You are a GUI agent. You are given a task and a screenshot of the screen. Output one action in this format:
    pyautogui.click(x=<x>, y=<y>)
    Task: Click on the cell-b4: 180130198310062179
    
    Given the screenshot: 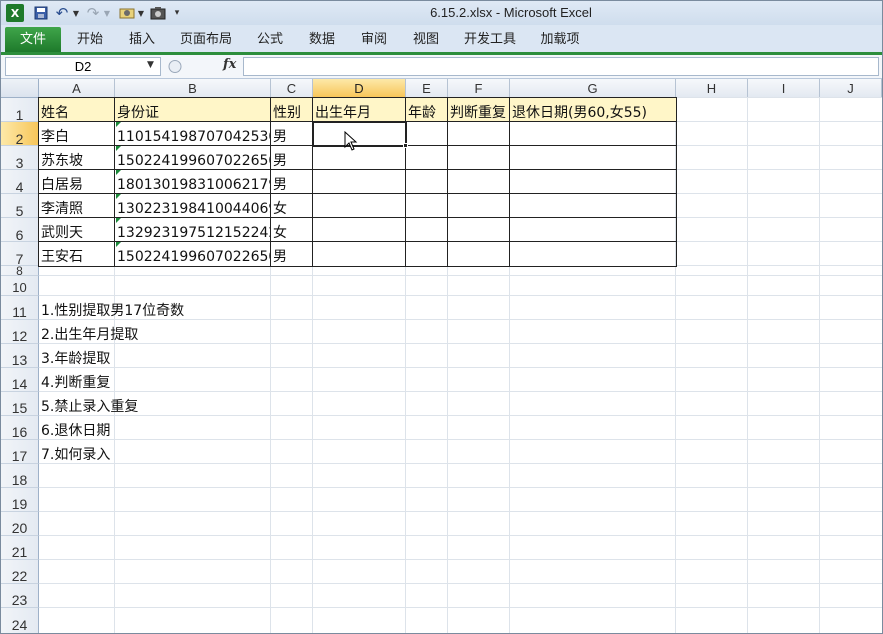 What is the action you would take?
    pyautogui.click(x=193, y=182)
    